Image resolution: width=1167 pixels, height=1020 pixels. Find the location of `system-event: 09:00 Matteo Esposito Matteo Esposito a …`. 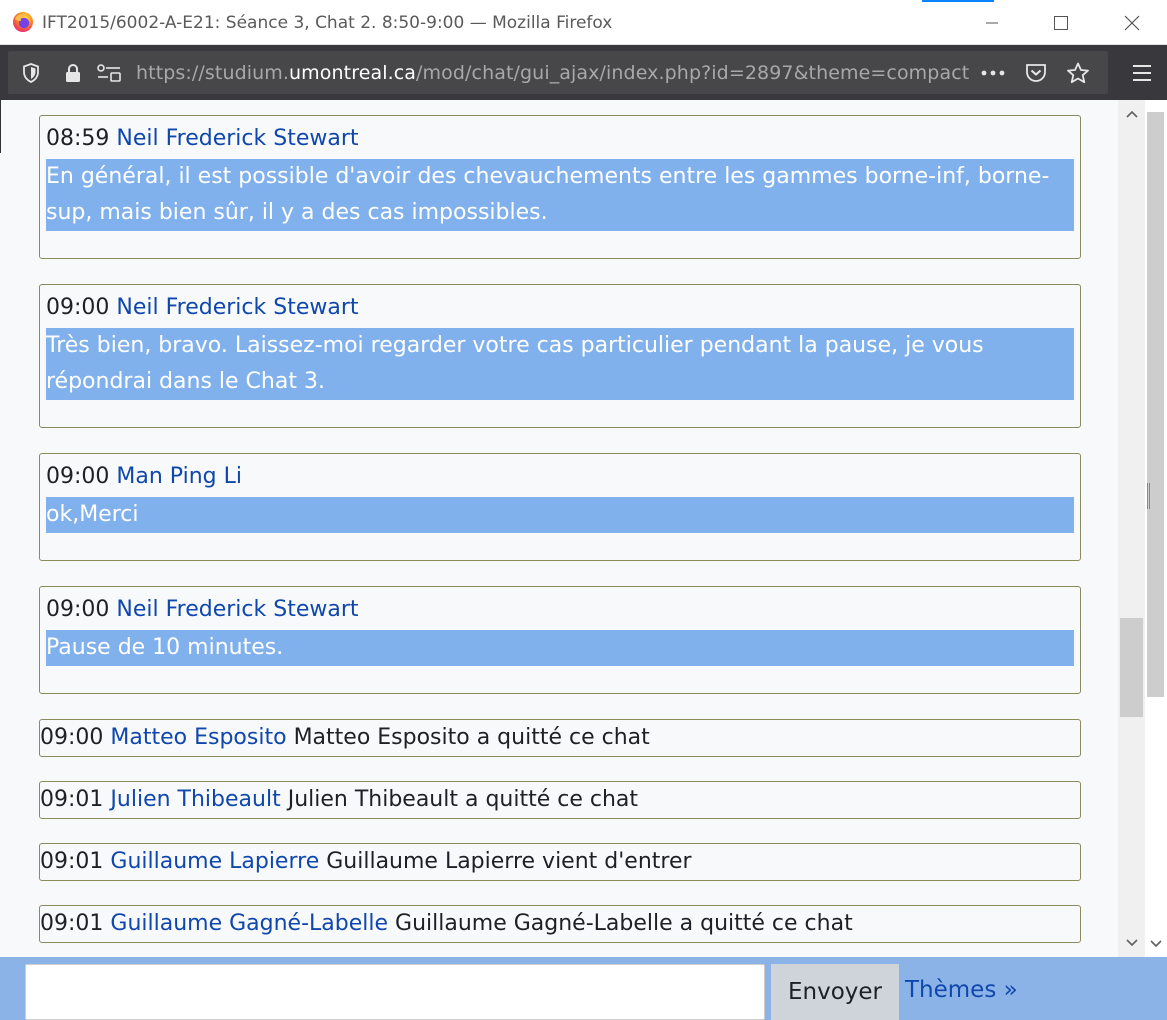

system-event: 09:00 Matteo Esposito Matteo Esposito a … is located at coordinates (560, 738).